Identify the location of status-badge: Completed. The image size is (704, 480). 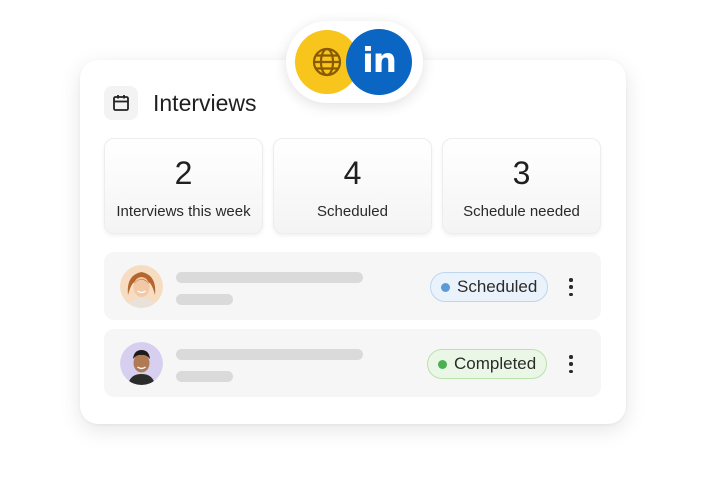
(487, 364).